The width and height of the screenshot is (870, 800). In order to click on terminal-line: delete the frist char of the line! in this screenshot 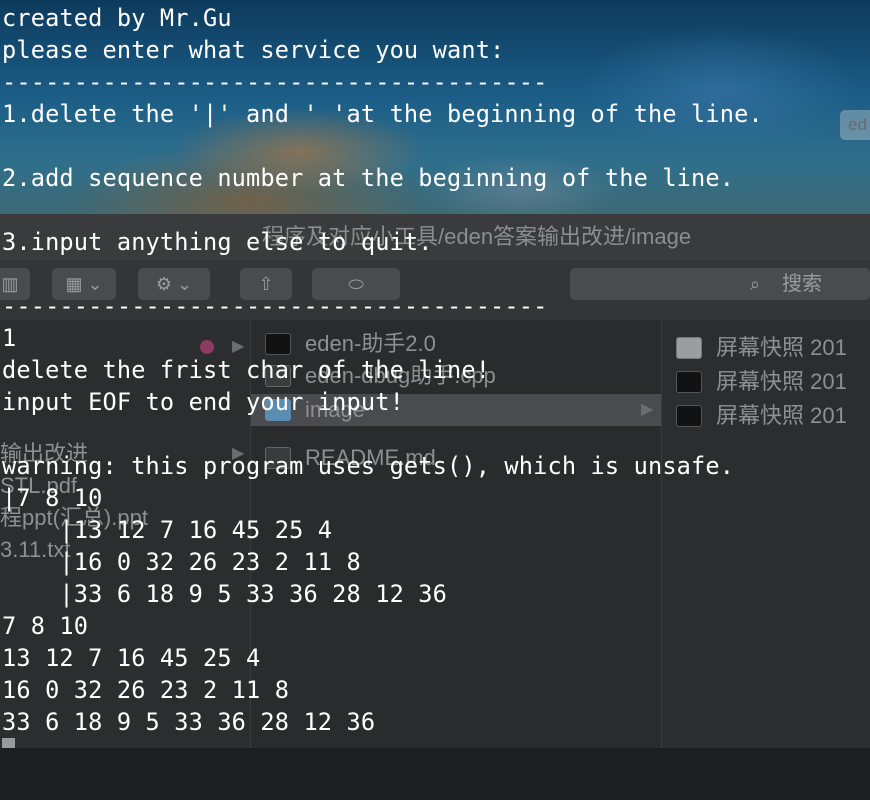, I will do `click(246, 370)`.